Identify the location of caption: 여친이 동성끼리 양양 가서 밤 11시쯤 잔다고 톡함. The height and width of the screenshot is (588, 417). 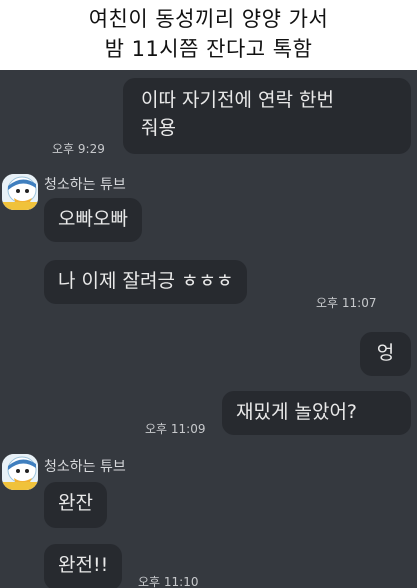
(208, 35).